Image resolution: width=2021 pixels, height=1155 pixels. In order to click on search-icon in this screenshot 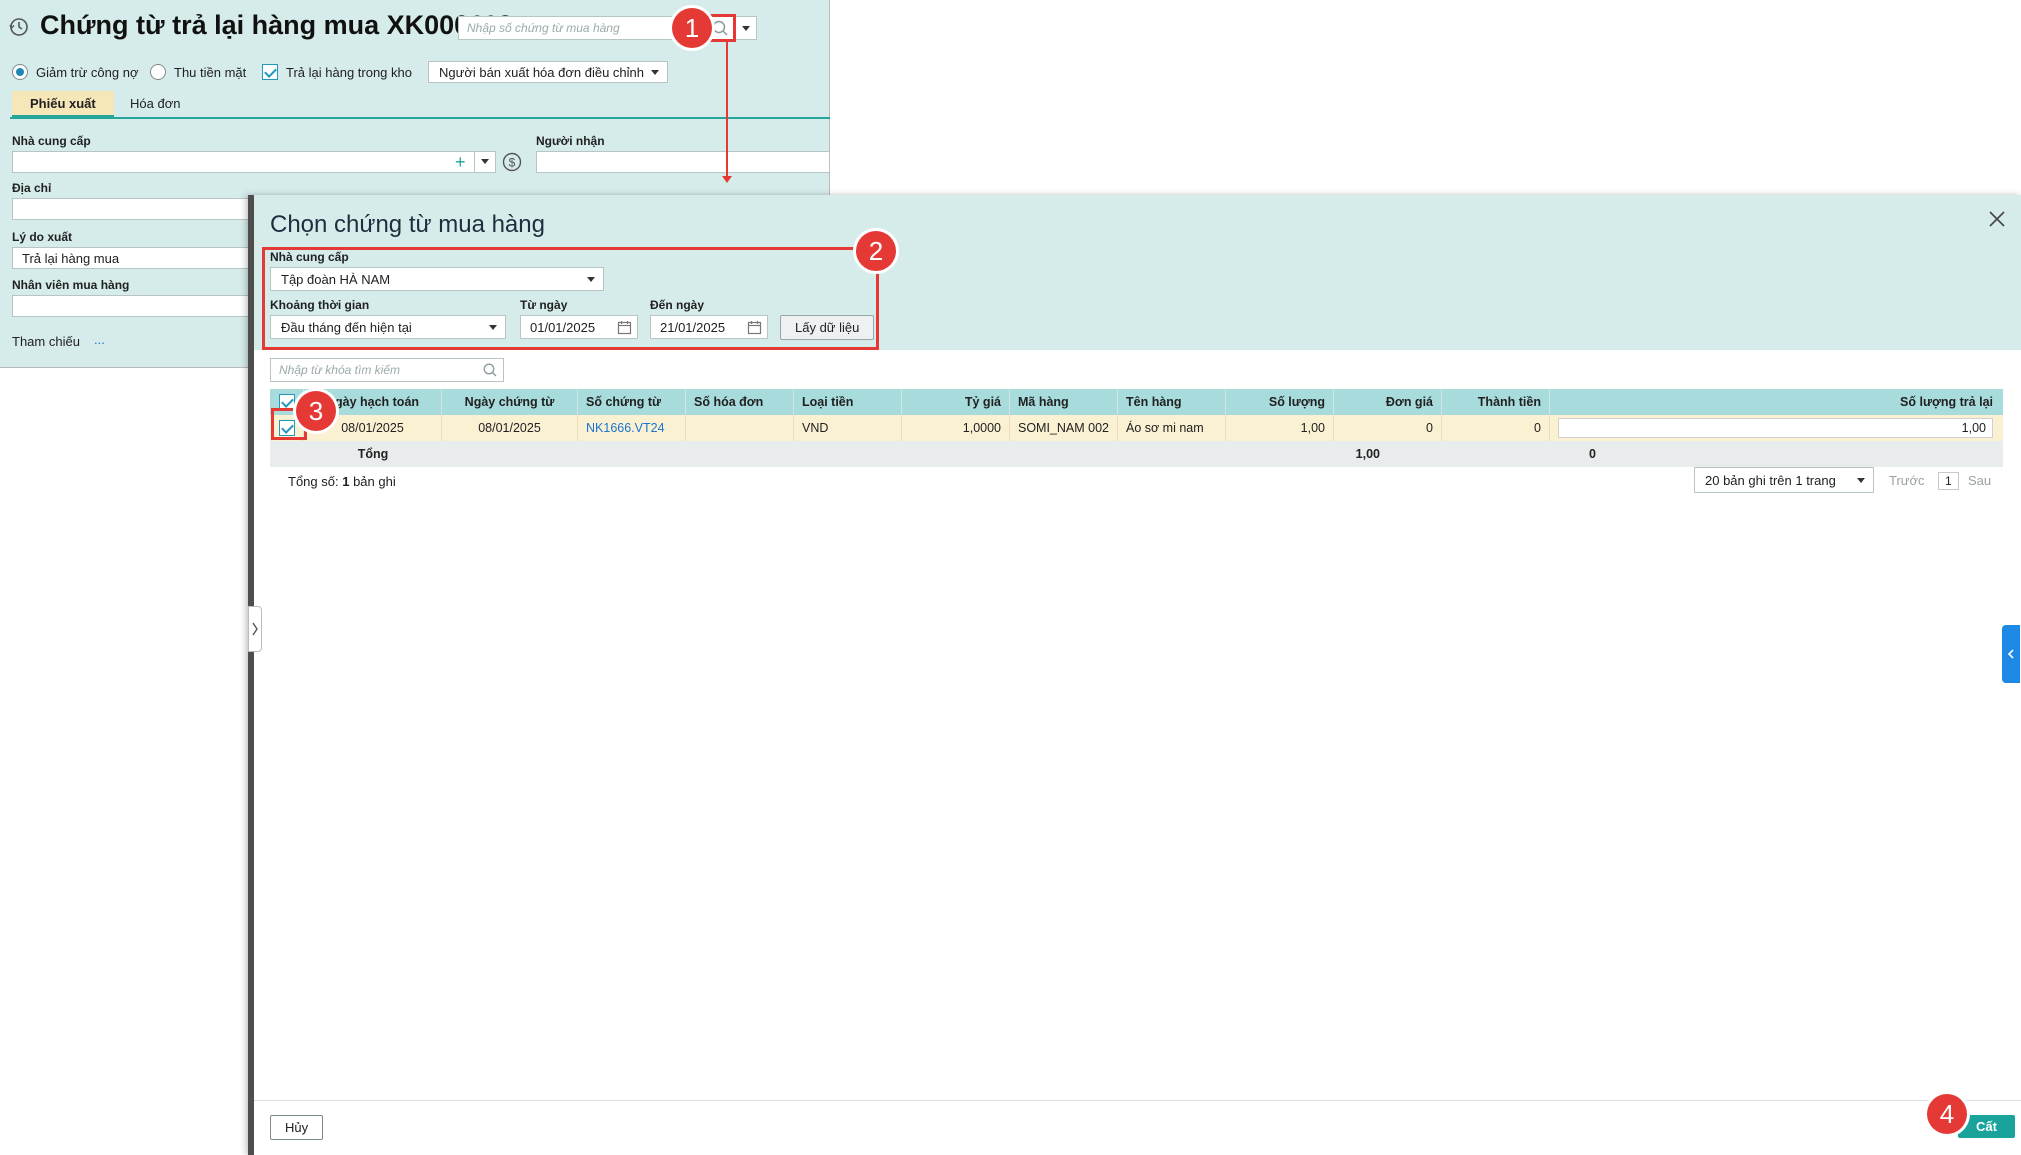, I will do `click(490, 370)`.